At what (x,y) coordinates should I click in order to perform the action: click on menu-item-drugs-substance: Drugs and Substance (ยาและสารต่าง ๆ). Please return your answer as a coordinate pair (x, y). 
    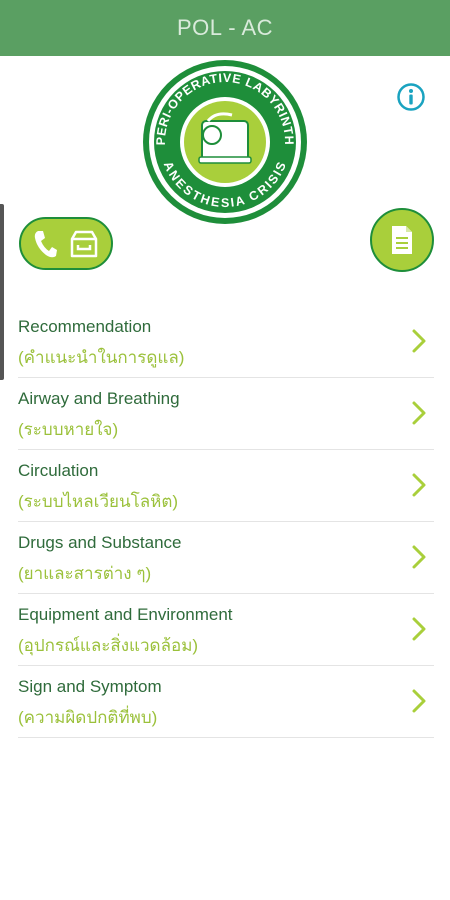
    Looking at the image, I should click on (226, 558).